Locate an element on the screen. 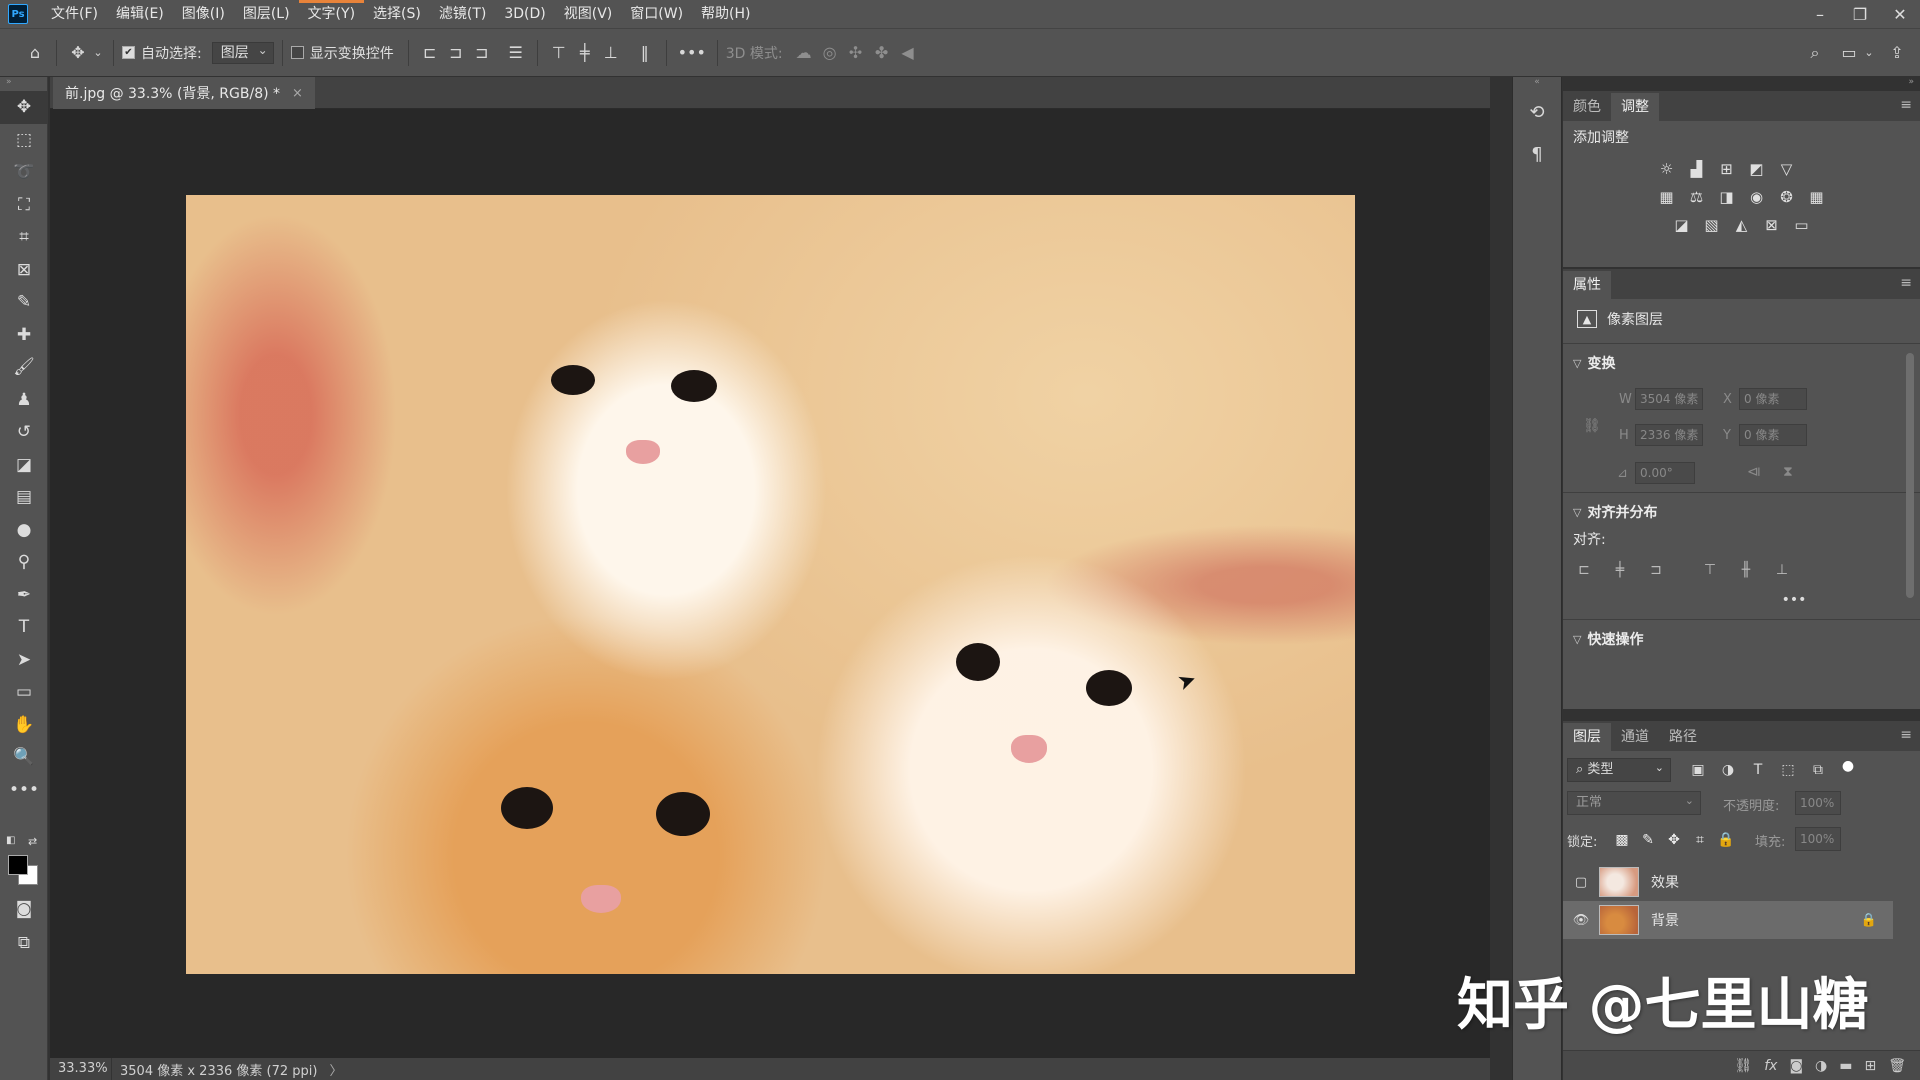 This screenshot has width=1920, height=1080. rectangle-tool-icon: ▭ is located at coordinates (24, 692).